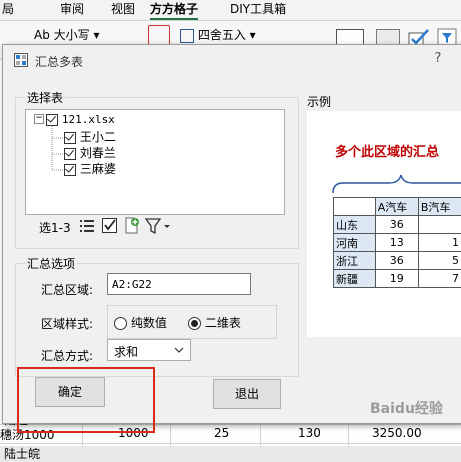  Describe the element at coordinates (221, 433) in the screenshot. I see `cell-price: 25` at that location.